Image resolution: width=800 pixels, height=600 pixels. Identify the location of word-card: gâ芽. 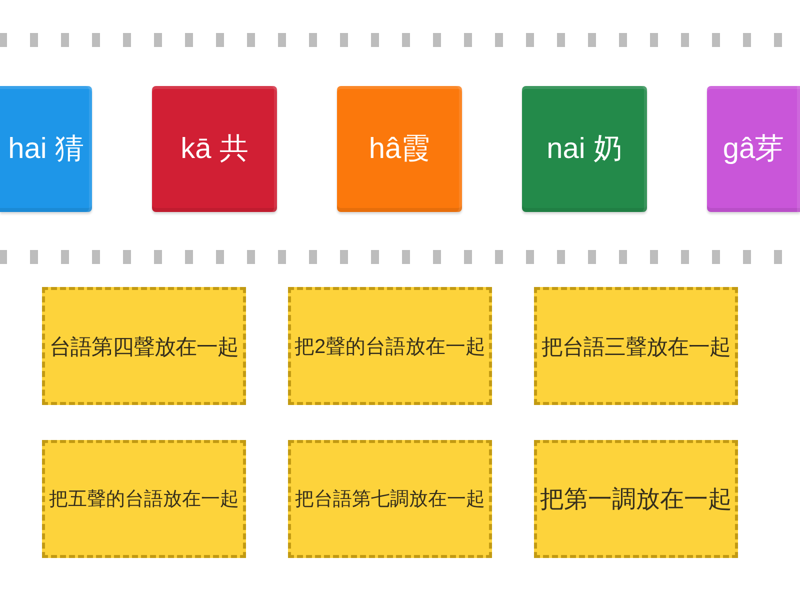
(753, 149).